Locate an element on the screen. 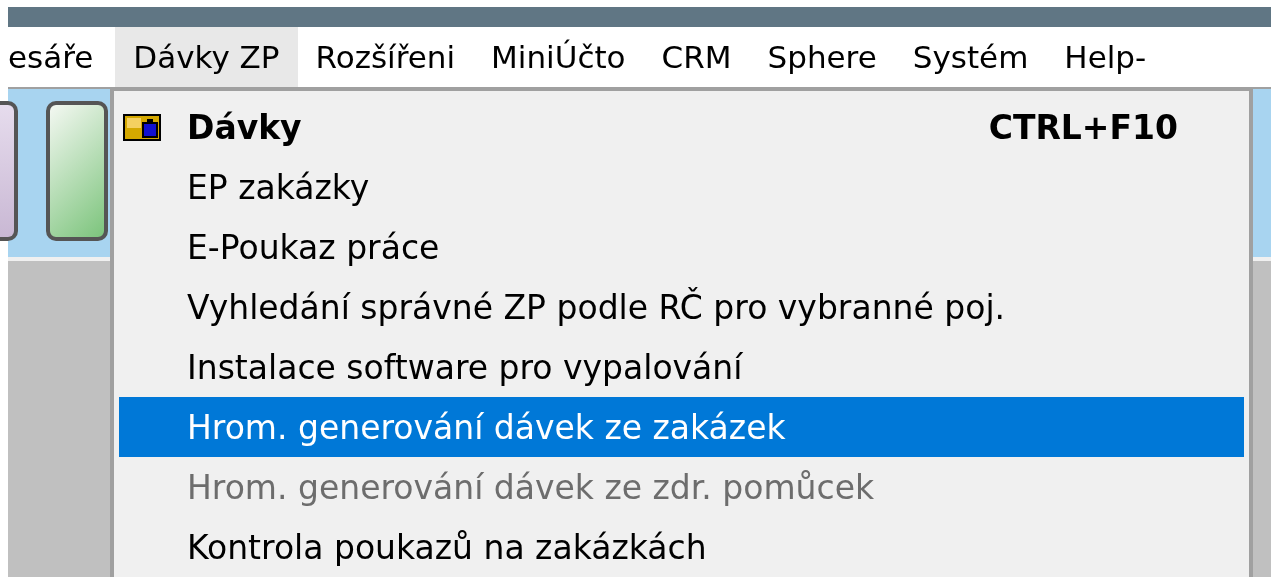 This screenshot has height=577, width=1271. menu-bar-item: Rozšířeni is located at coordinates (385, 57).